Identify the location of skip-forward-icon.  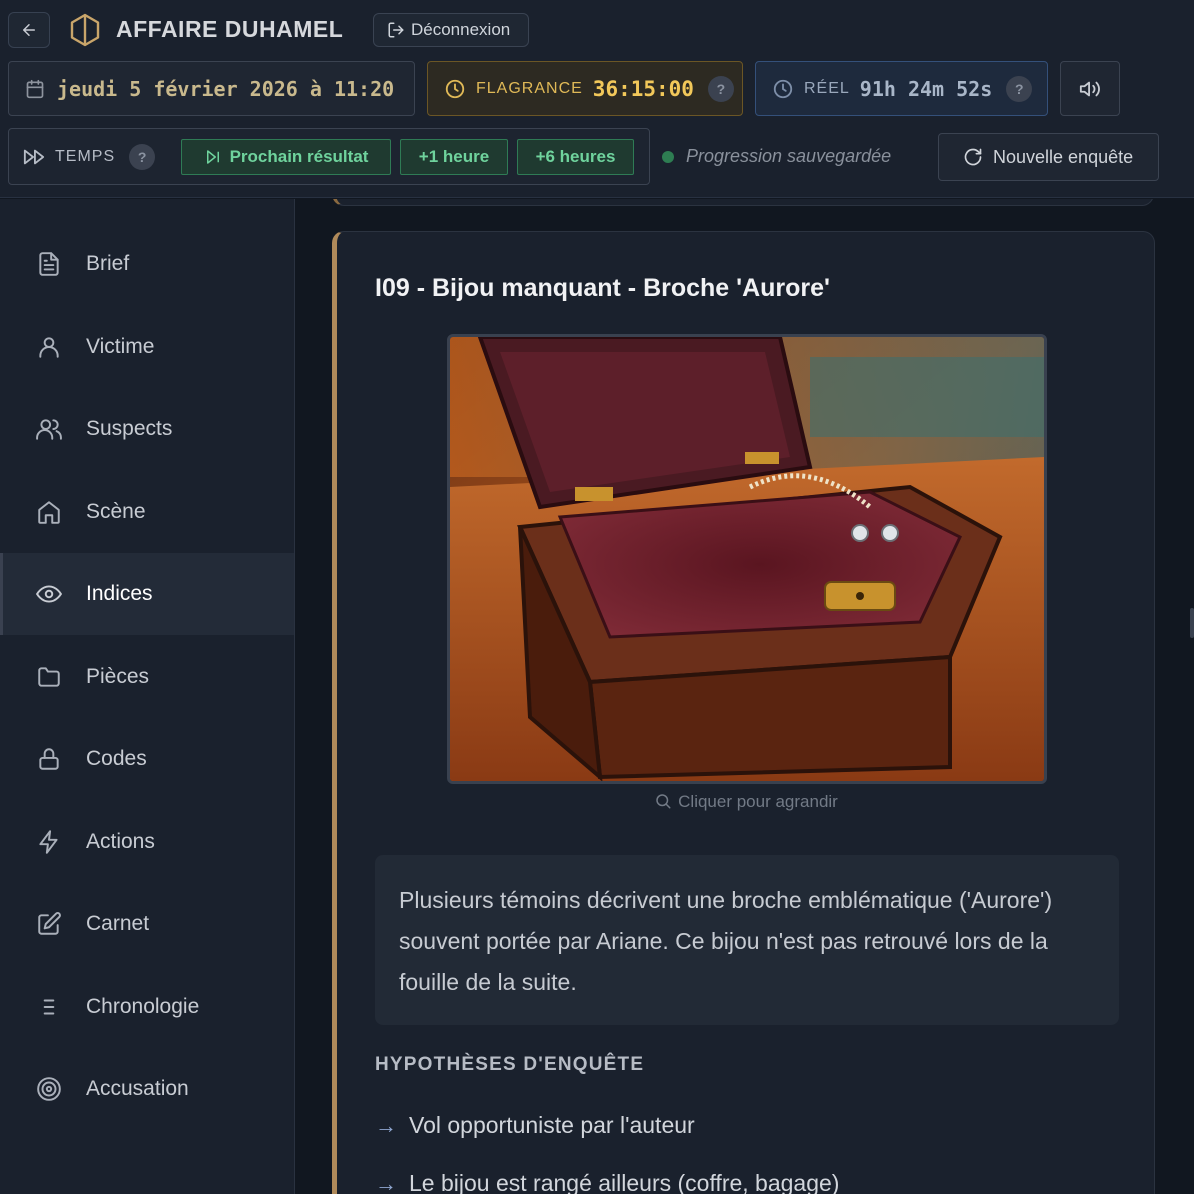
(212, 157).